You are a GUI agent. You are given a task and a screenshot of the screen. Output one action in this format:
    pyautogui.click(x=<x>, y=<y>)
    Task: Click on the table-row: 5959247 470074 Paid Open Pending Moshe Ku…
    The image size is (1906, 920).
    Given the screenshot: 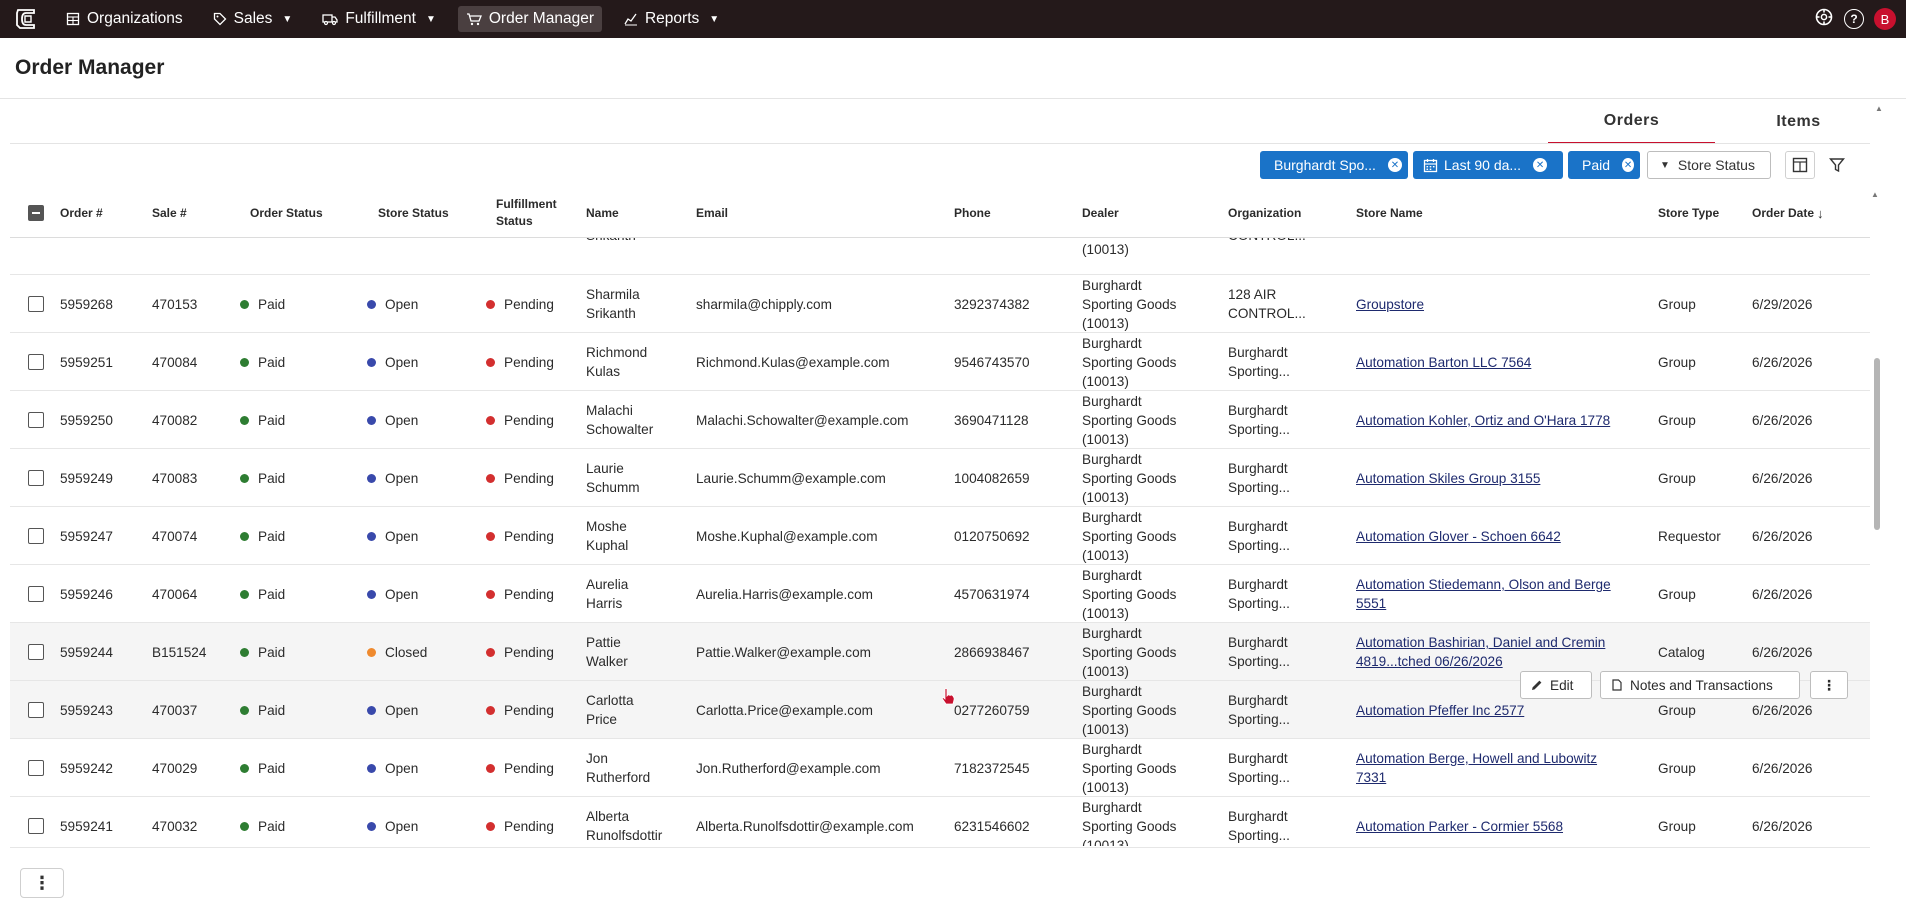 What is the action you would take?
    pyautogui.click(x=940, y=536)
    